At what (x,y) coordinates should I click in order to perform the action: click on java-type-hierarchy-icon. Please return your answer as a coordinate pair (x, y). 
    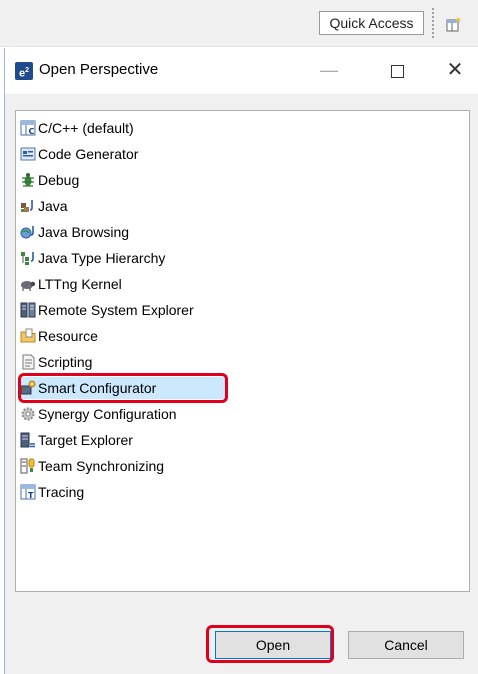
    Looking at the image, I should click on (27, 258).